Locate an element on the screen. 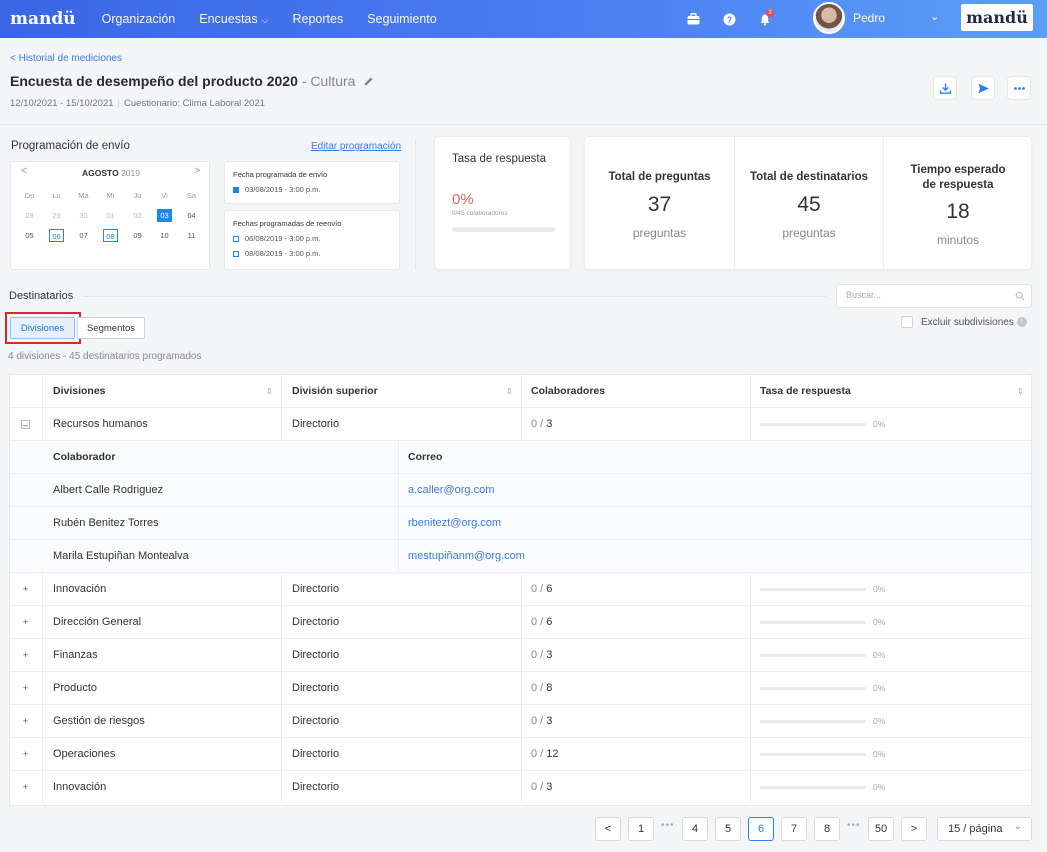  download-button is located at coordinates (945, 88).